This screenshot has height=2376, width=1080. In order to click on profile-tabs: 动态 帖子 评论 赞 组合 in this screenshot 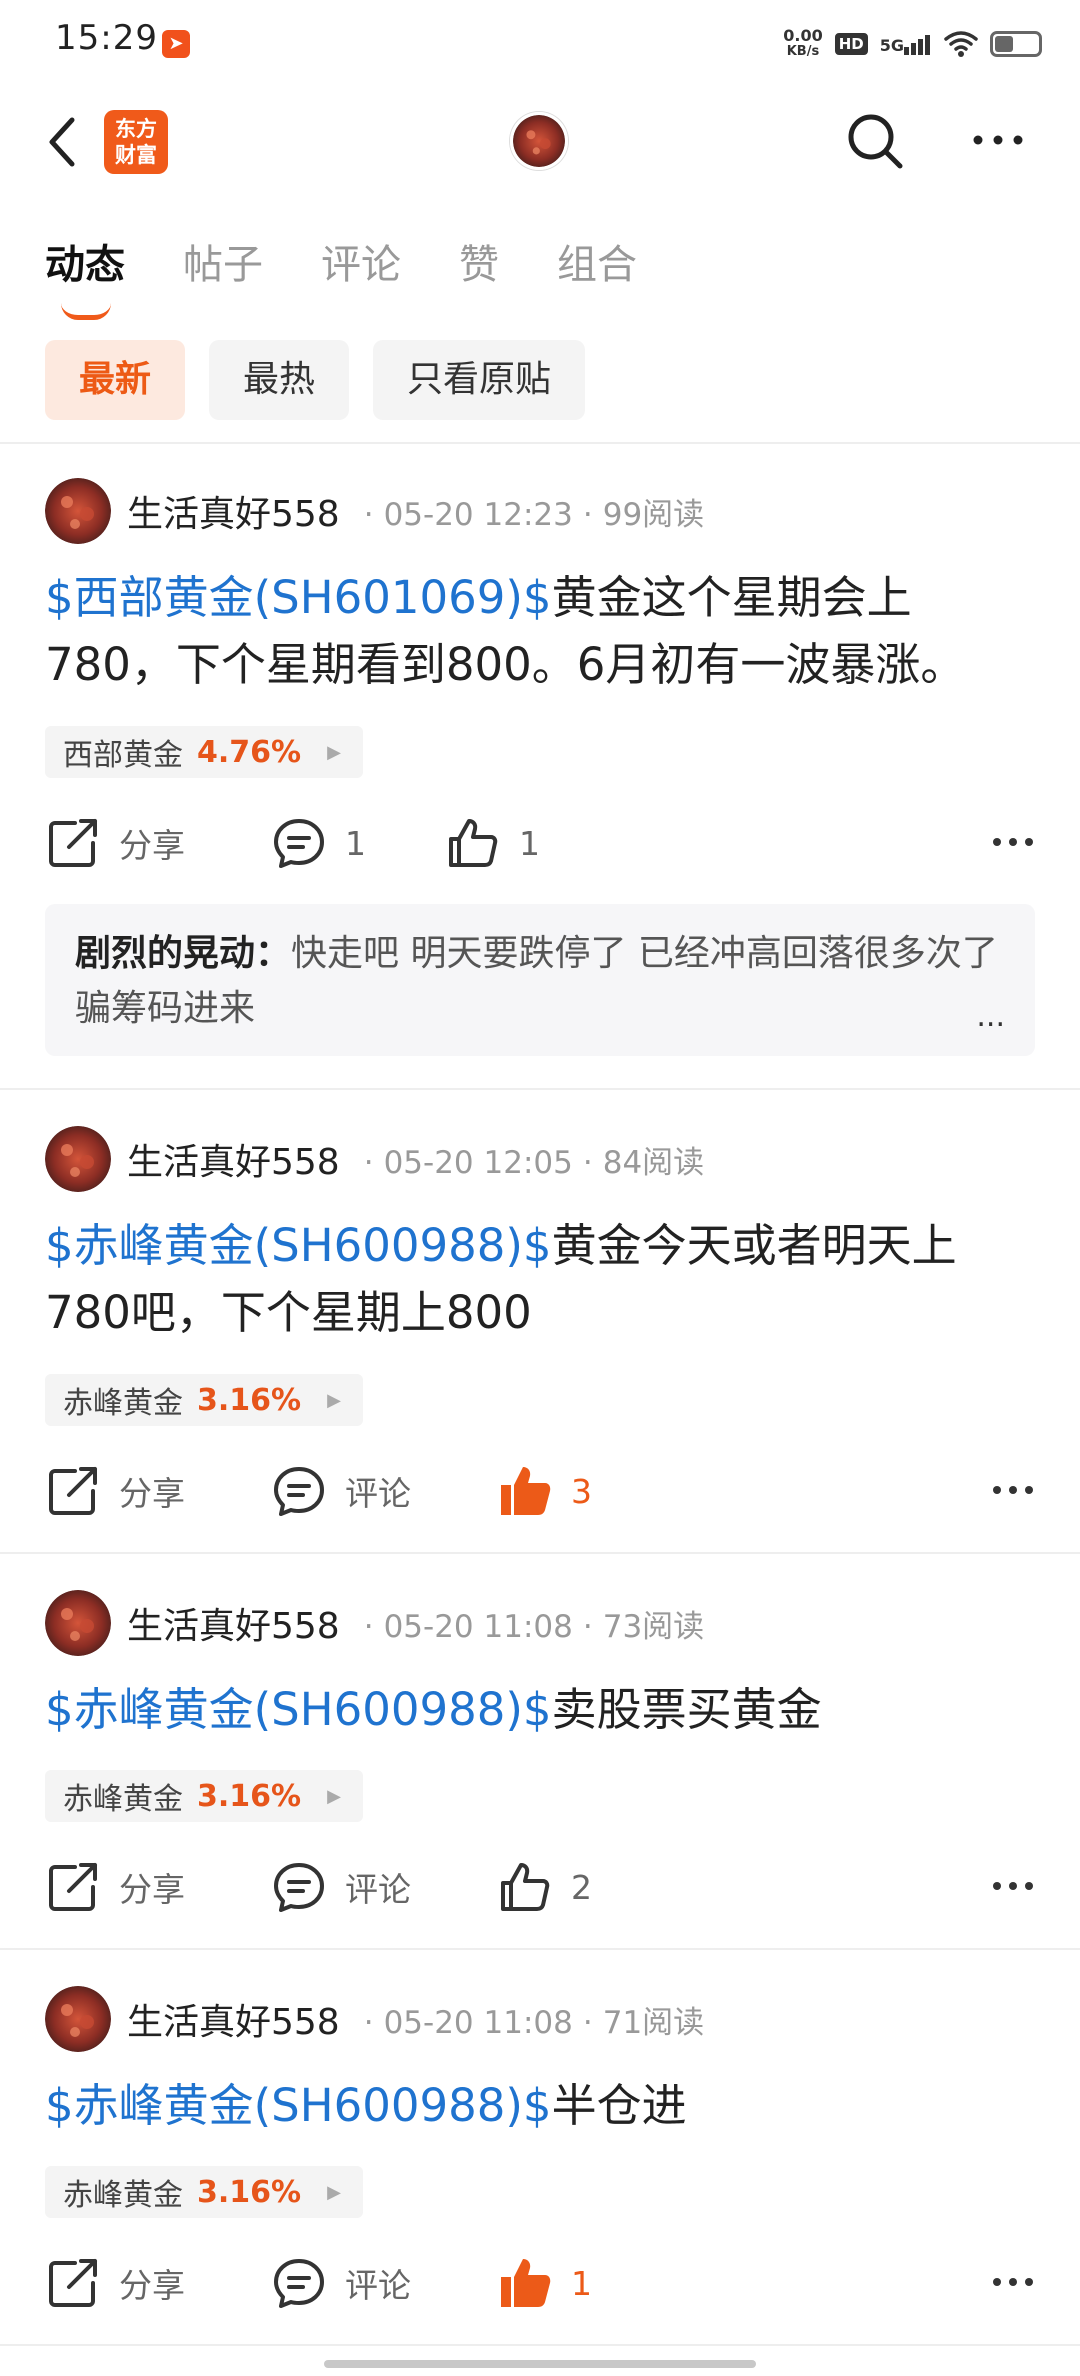, I will do `click(341, 276)`.